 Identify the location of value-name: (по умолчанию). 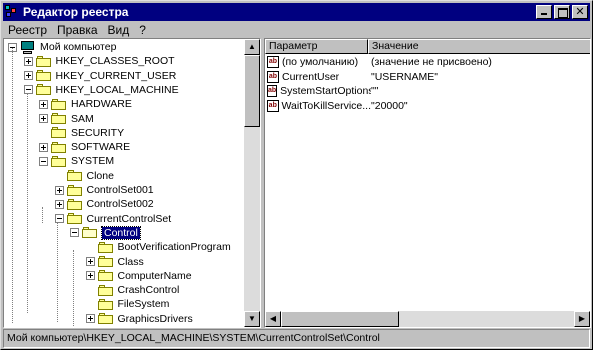
(320, 62).